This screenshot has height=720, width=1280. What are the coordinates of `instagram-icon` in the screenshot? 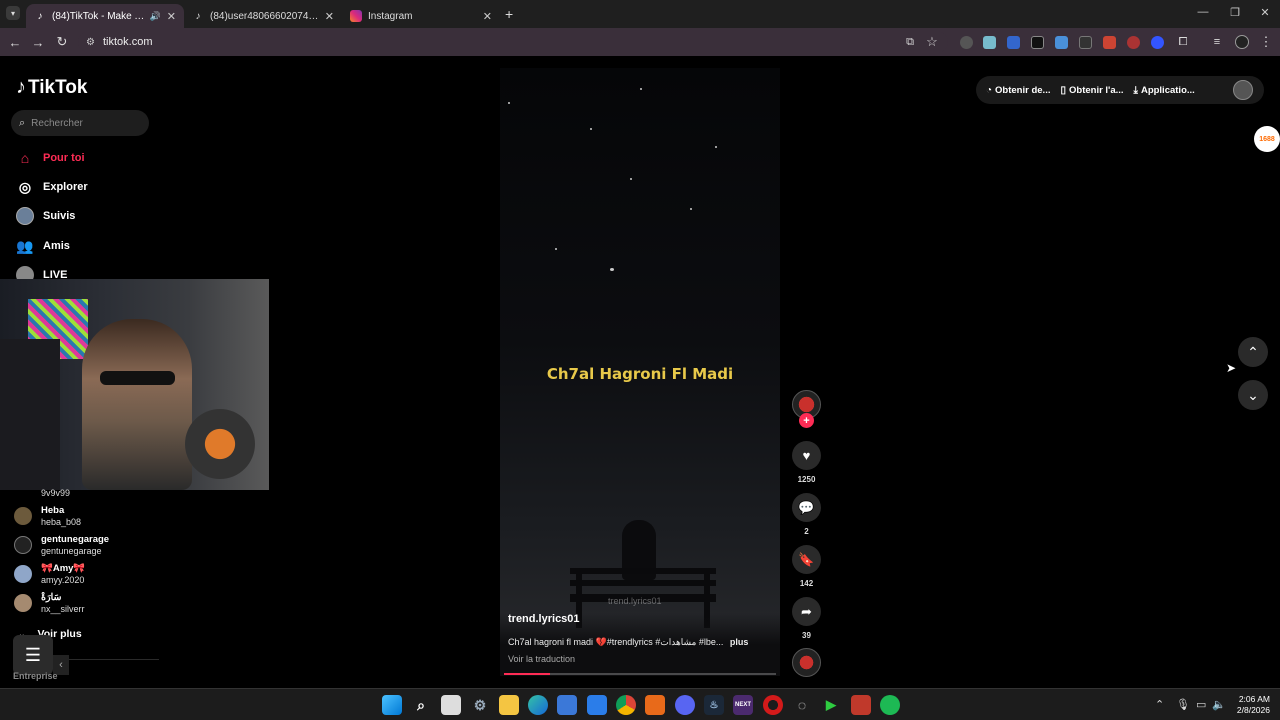 It's located at (356, 16).